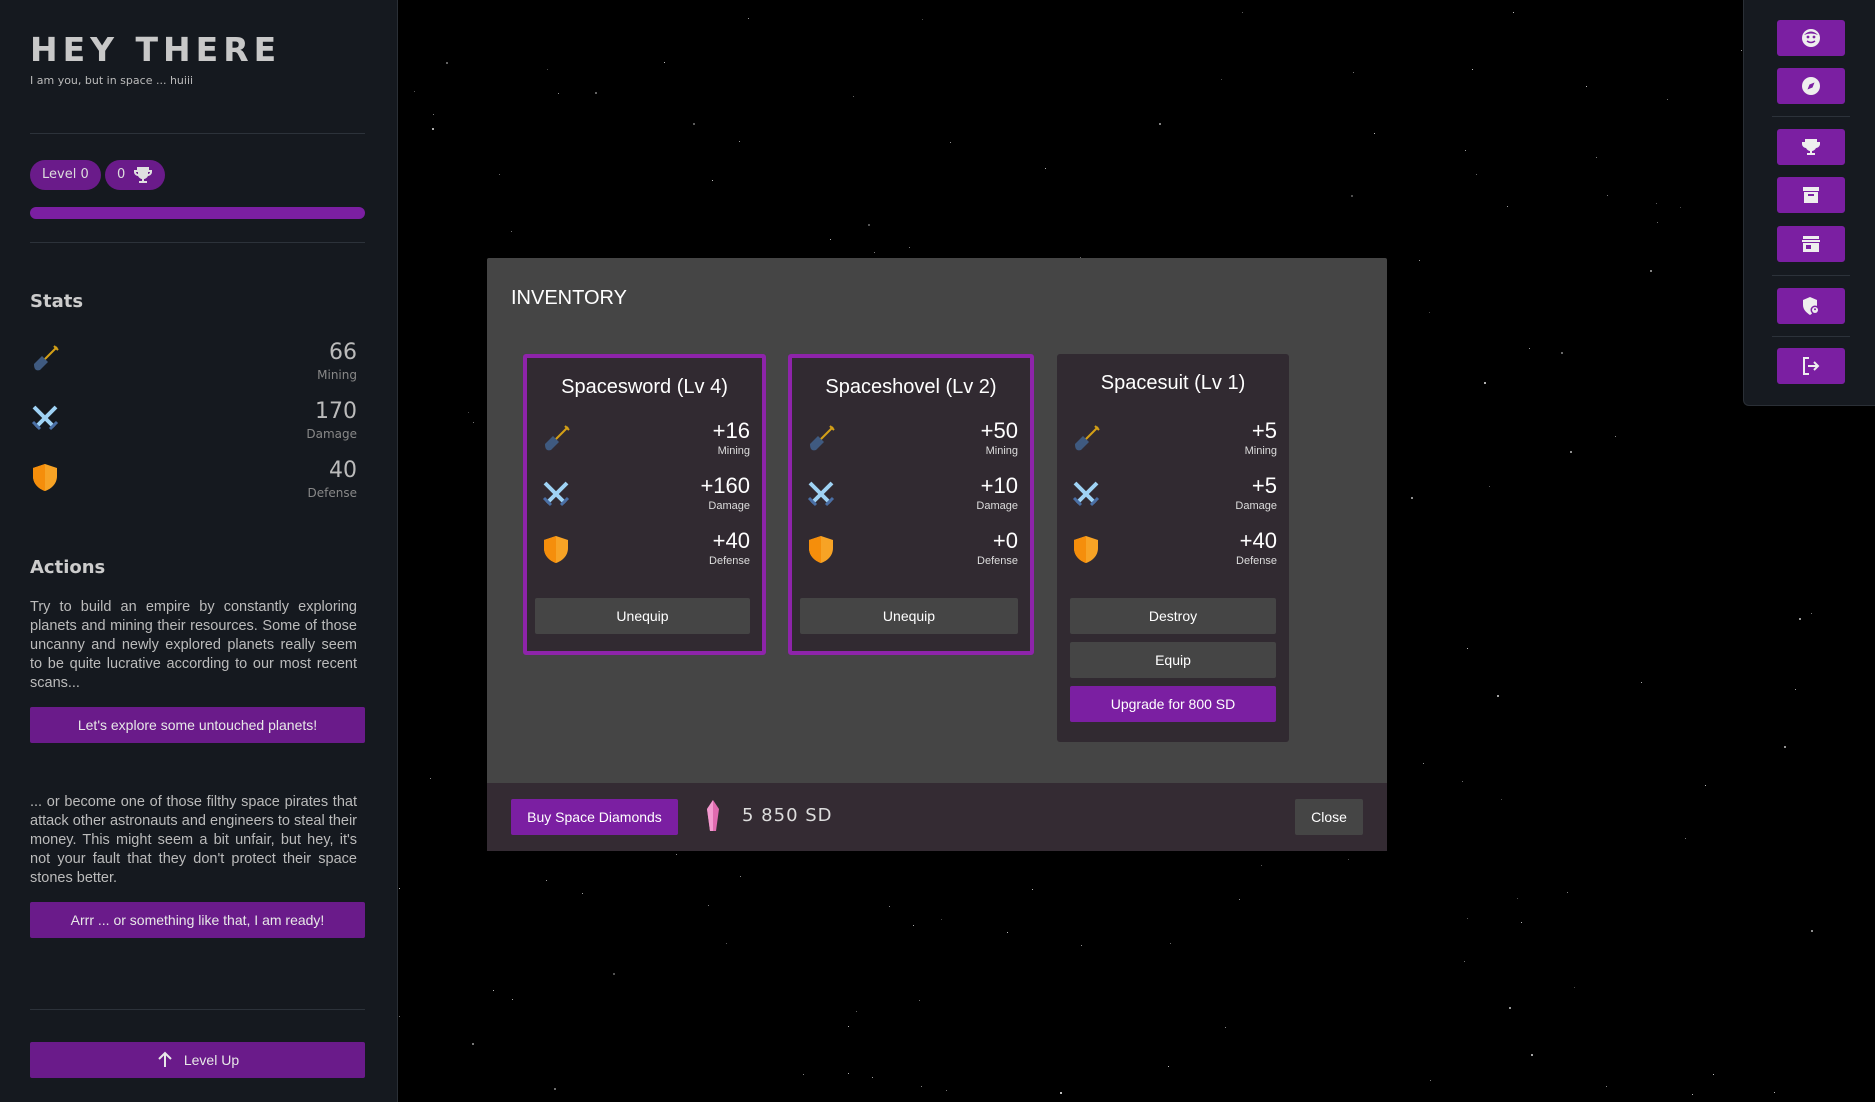 The image size is (1875, 1102). I want to click on item-stat-mining: +16 Mining, so click(645, 442).